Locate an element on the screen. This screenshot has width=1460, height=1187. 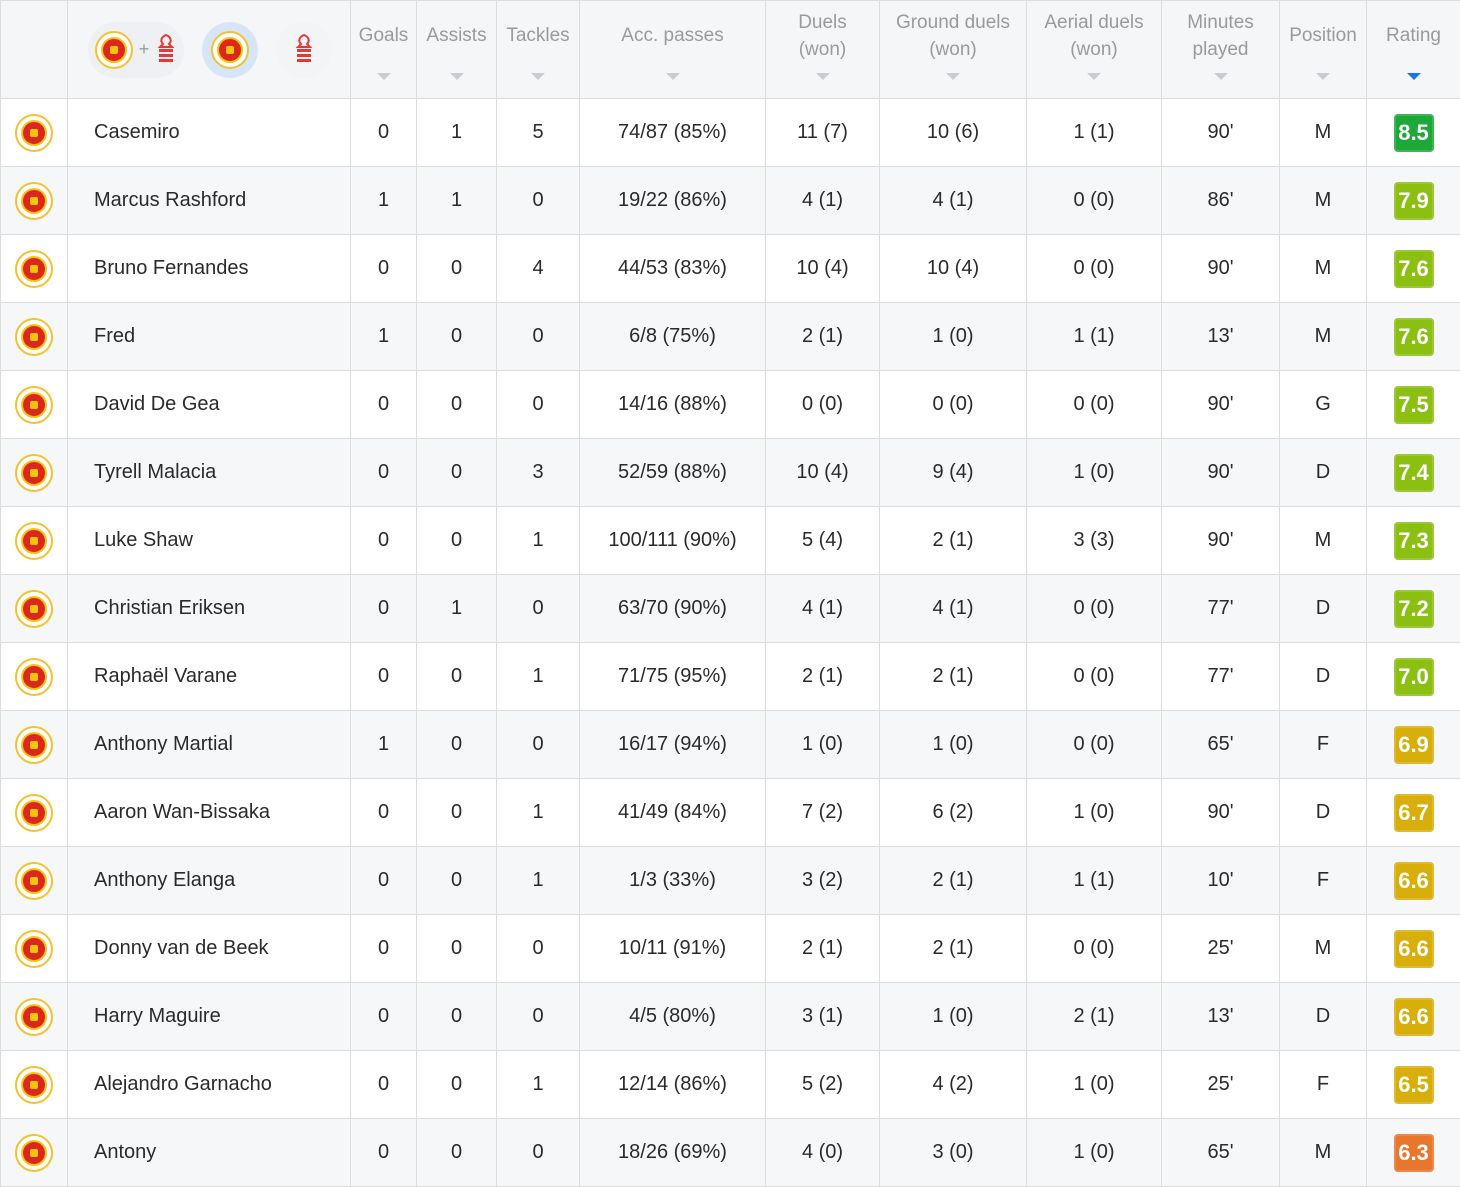
player-name: Bruno Fernandes is located at coordinates (209, 269).